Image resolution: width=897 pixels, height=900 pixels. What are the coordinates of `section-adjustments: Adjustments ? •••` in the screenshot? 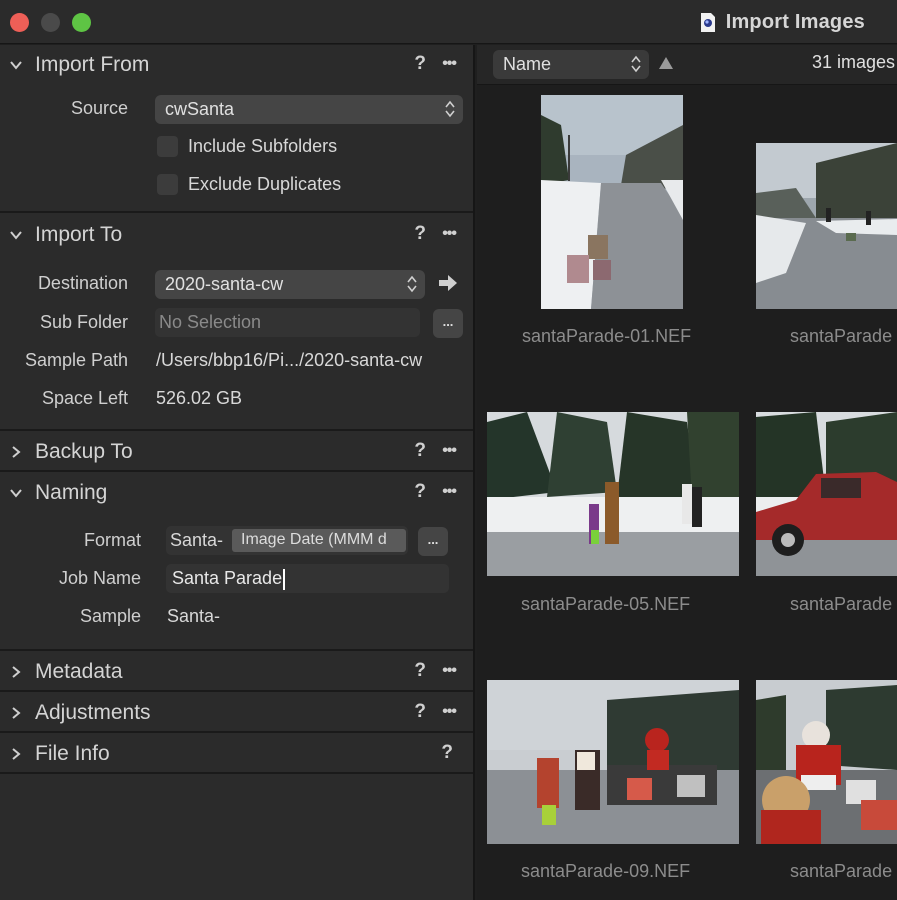 It's located at (236, 713).